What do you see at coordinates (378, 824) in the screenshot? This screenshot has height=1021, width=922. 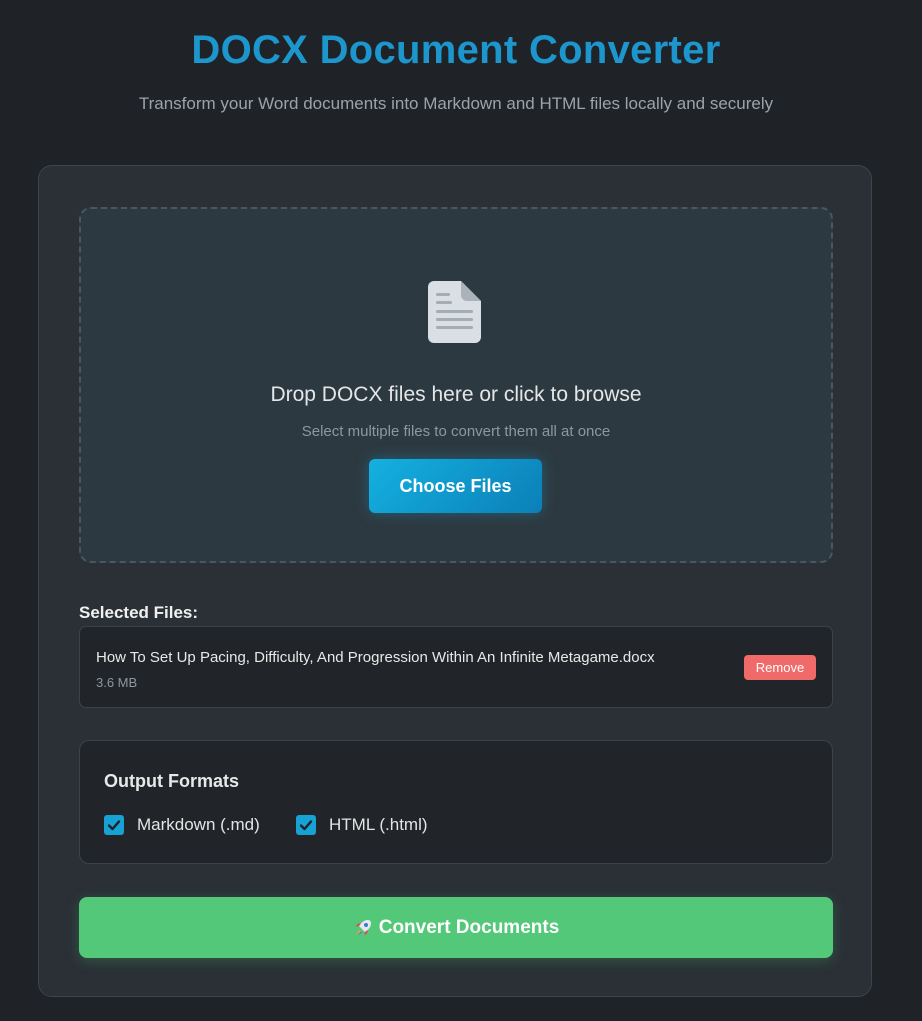 I see `html-option-label: HTML (.html)` at bounding box center [378, 824].